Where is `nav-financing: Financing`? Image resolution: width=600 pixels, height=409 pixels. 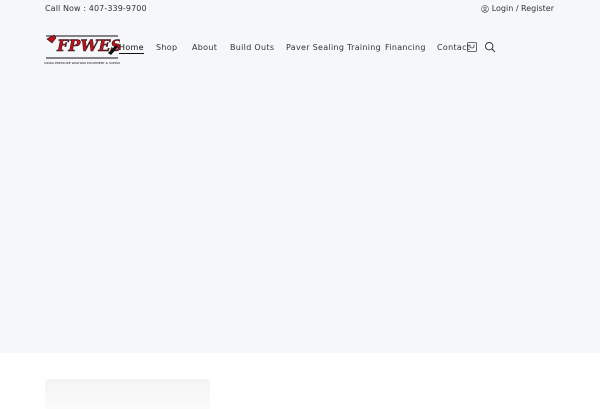 nav-financing: Financing is located at coordinates (405, 47).